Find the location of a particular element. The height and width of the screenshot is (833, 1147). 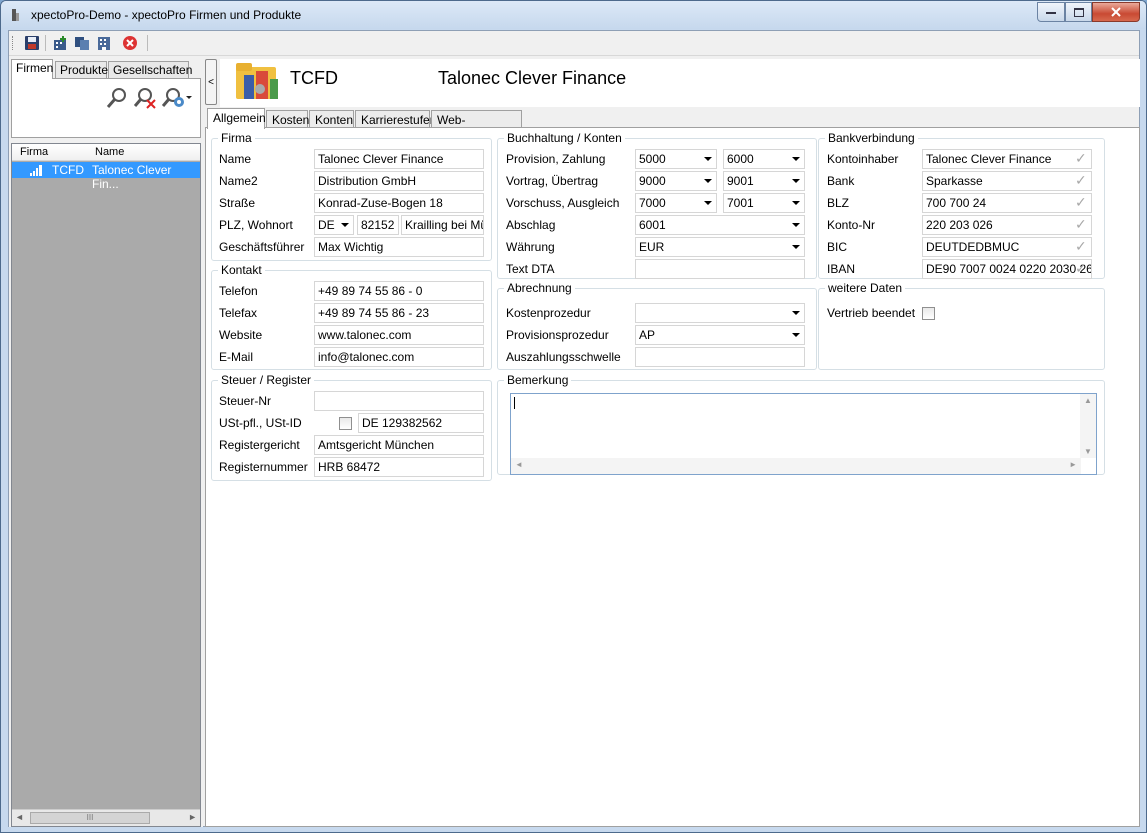

tab-firmen: Firmen is located at coordinates (32, 69).